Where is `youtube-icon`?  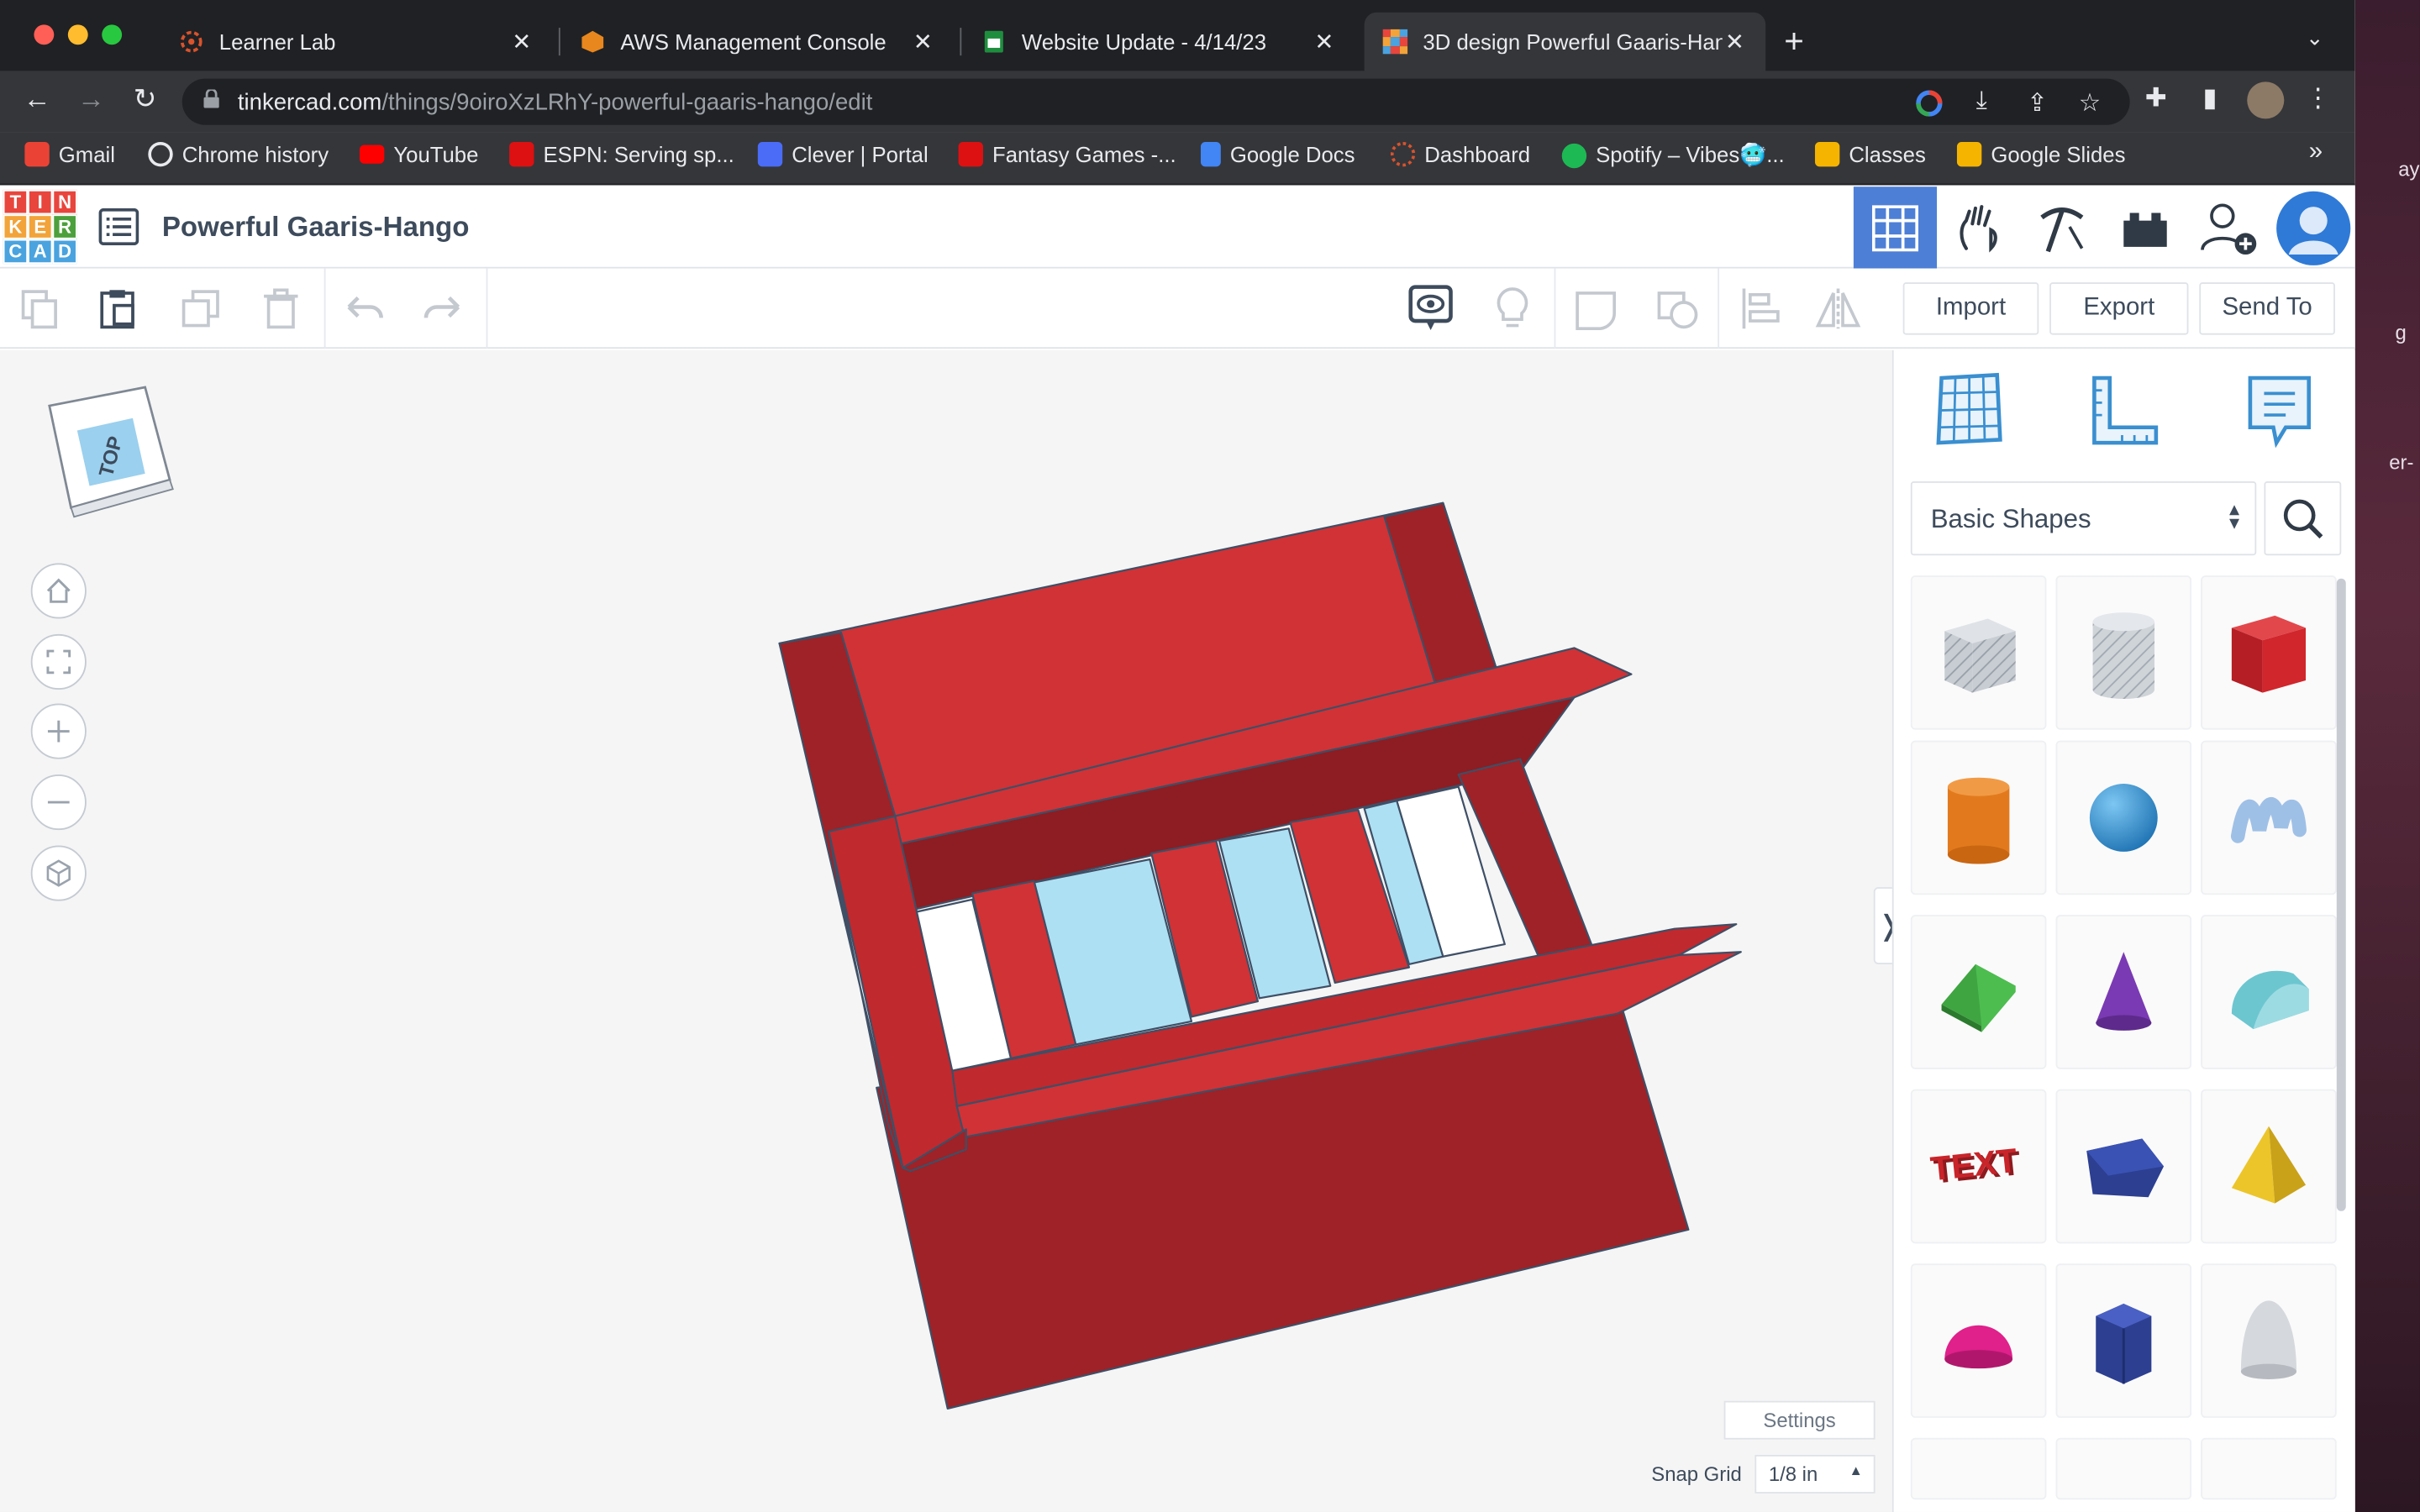
youtube-icon is located at coordinates (372, 154).